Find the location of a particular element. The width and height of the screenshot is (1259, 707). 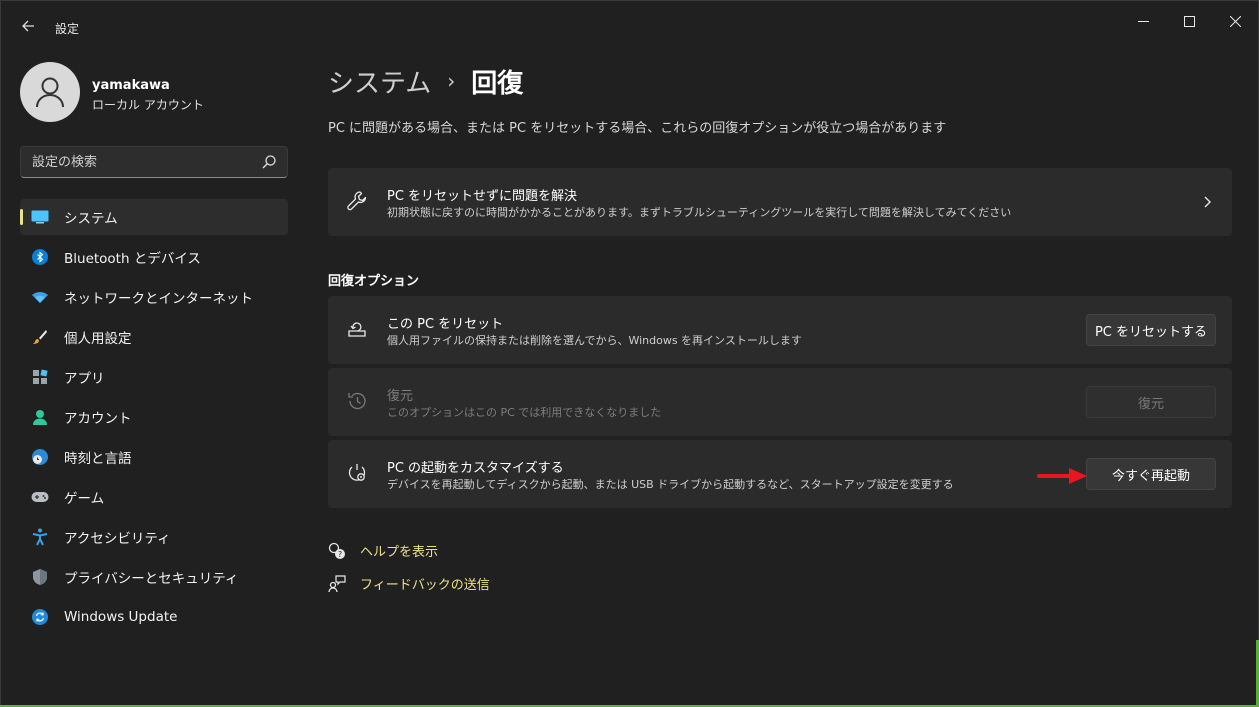

sidebar-item-bluetooth: Bluetooth とデバイス is located at coordinates (154, 257).